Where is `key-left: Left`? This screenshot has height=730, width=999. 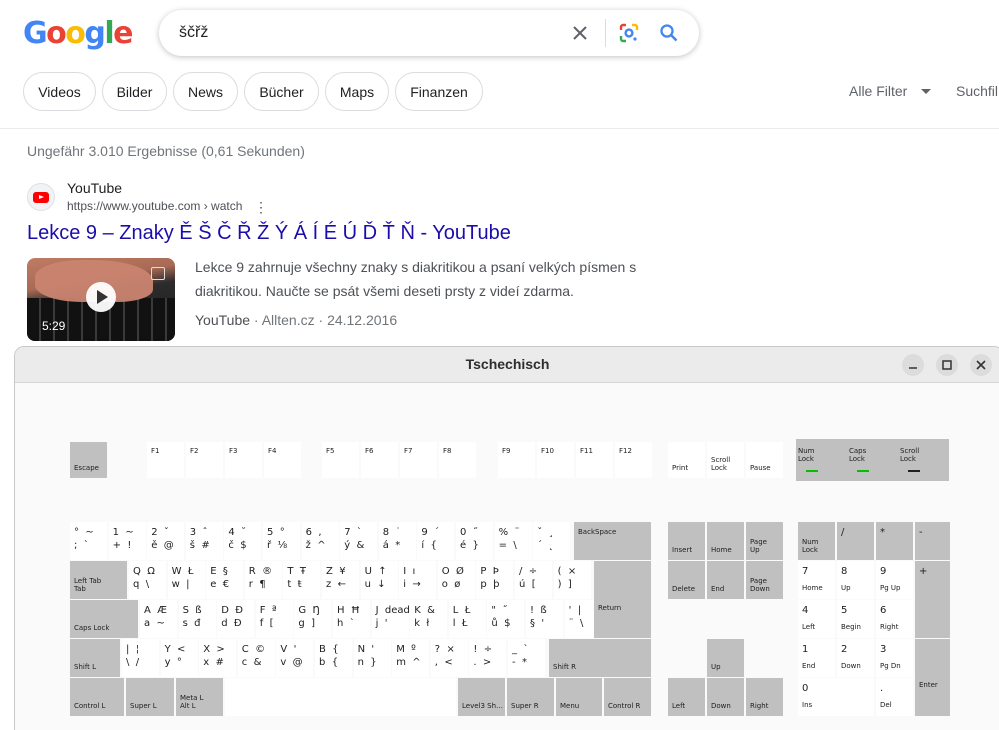 key-left: Left is located at coordinates (686, 697).